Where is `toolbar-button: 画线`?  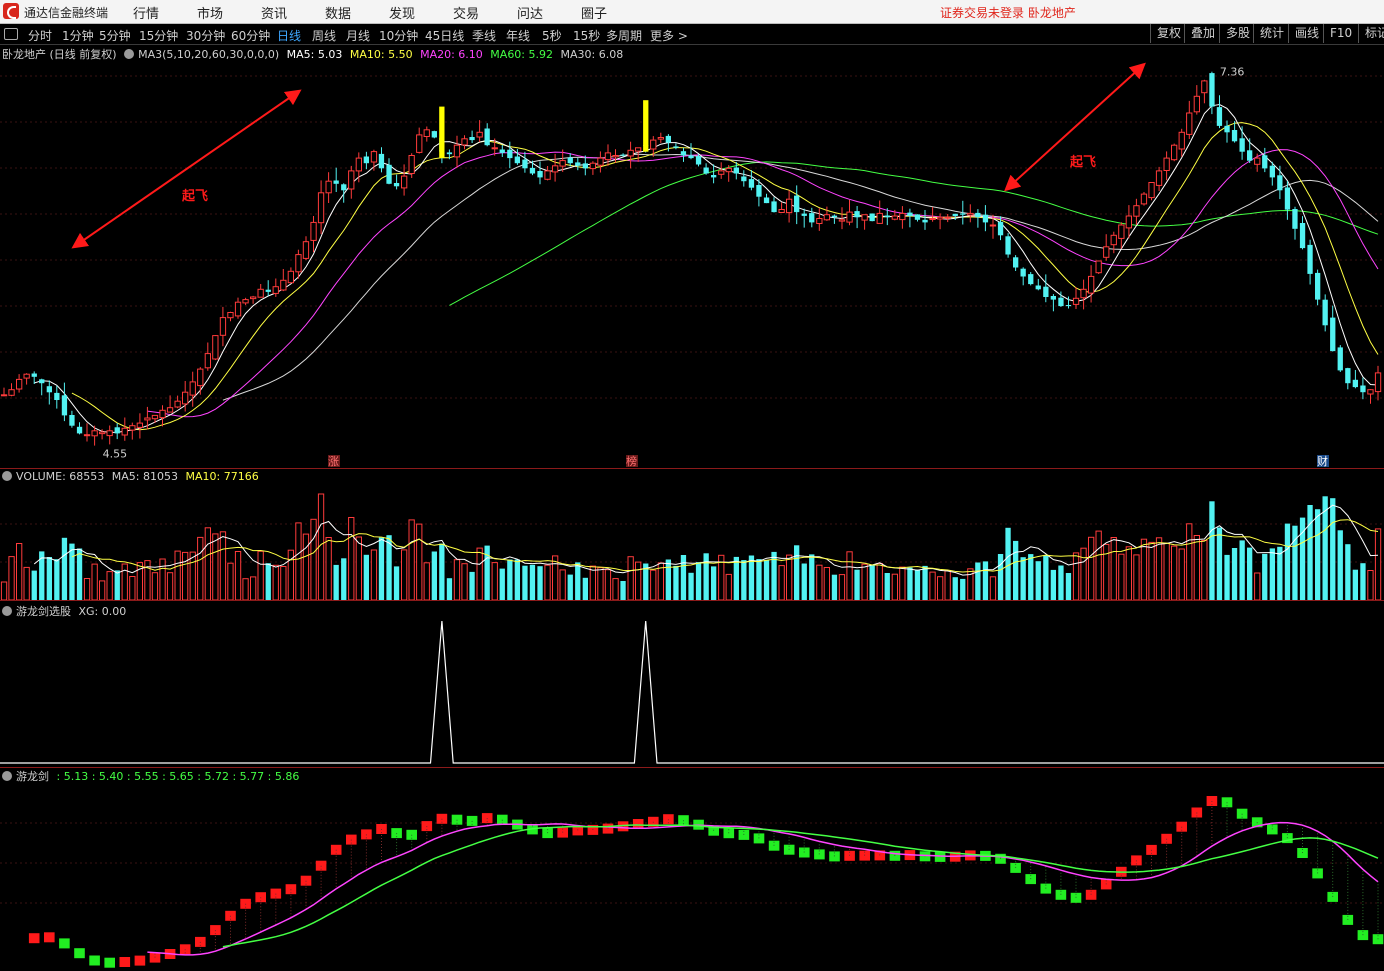 toolbar-button: 画线 is located at coordinates (1303, 33).